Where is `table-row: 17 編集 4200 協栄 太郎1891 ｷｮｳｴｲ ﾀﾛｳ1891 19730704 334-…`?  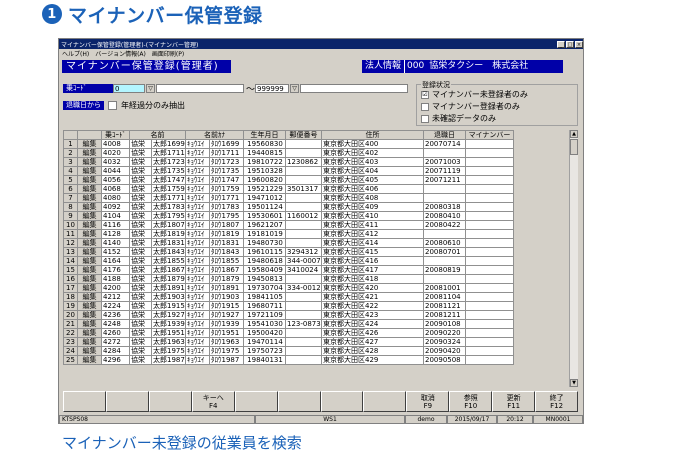
table-row: 17 編集 4200 協栄 太郎1891 ｷｮｳｴｲ ﾀﾛｳ1891 19730704 334-… is located at coordinates (288, 288).